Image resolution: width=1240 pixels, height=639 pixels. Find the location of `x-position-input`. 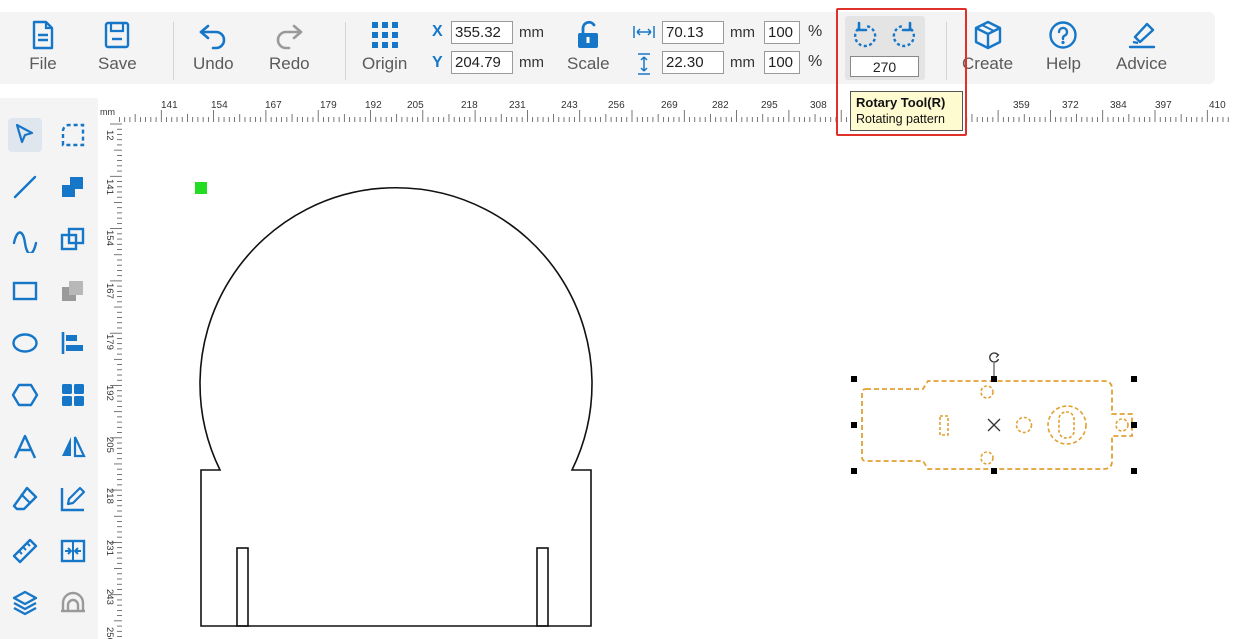

x-position-input is located at coordinates (482, 32).